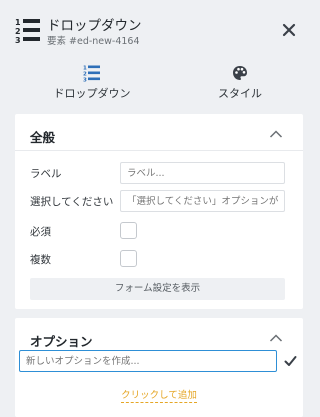 Image resolution: width=320 pixels, height=417 pixels. I want to click on multiple-label: 複数, so click(40, 260).